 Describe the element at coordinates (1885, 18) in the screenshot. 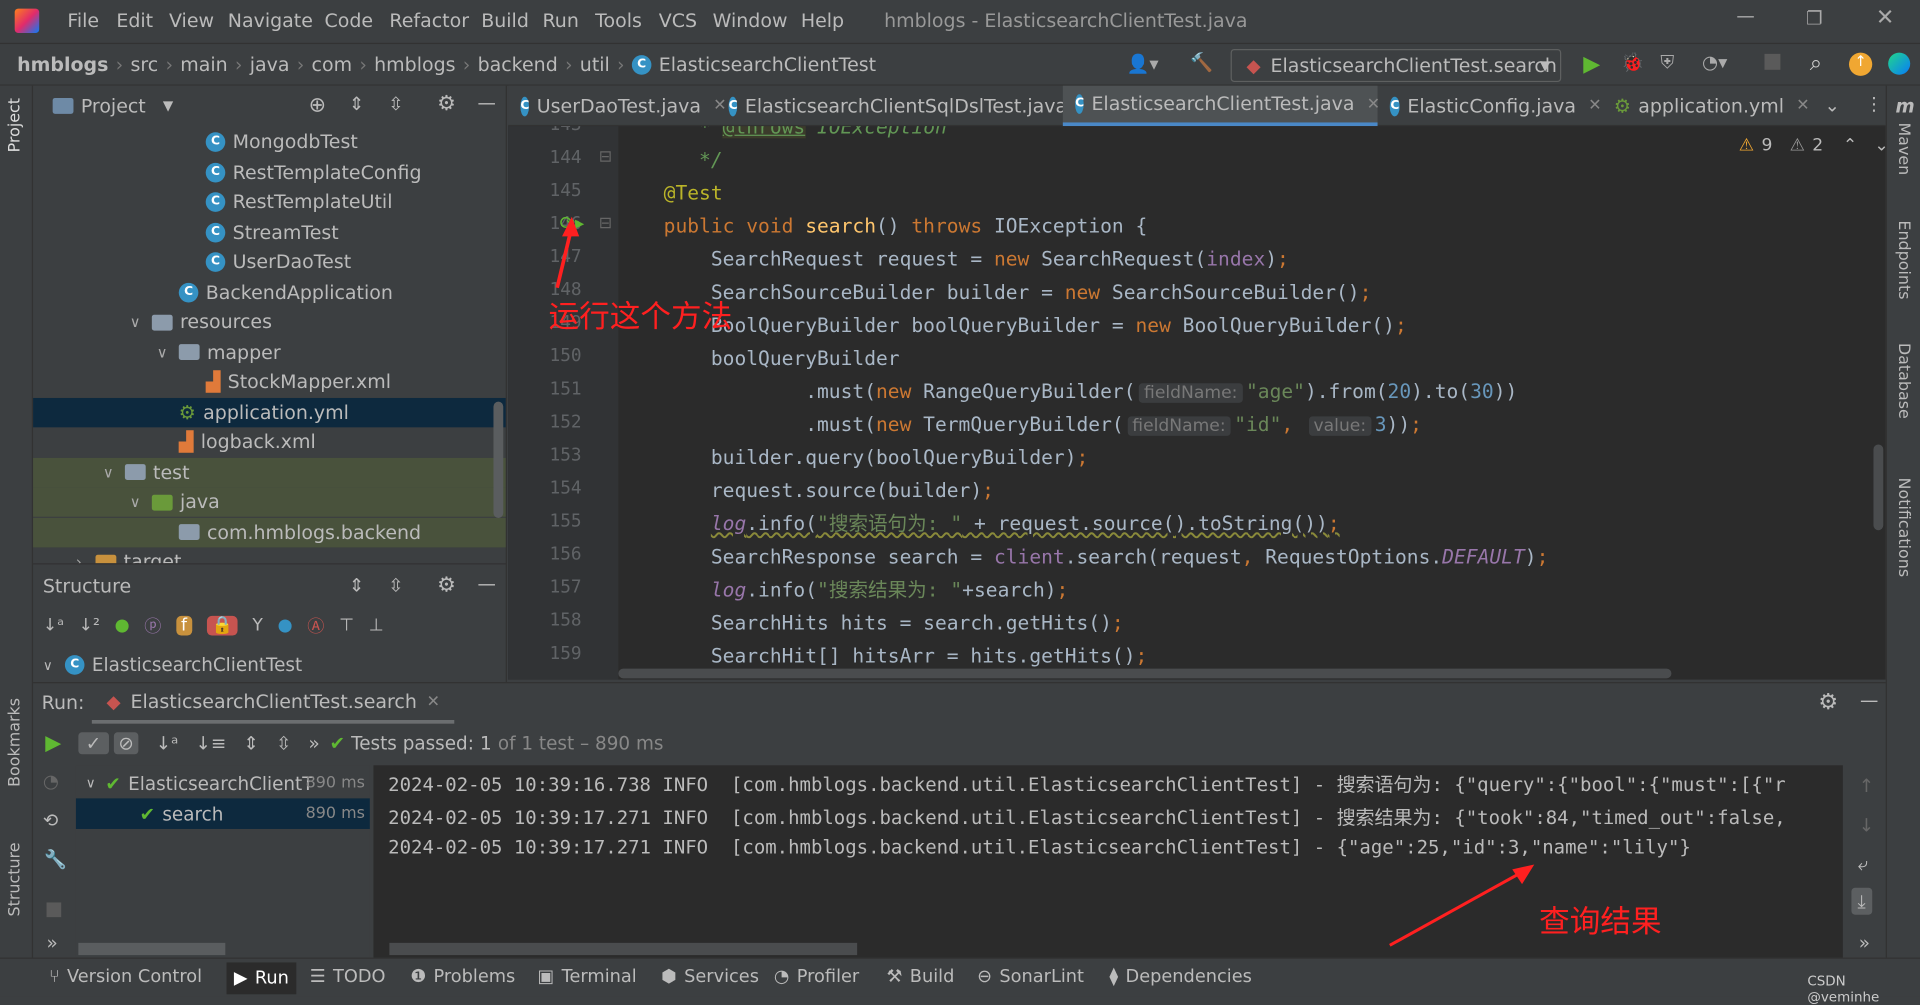

I see `close-button: ✕` at that location.